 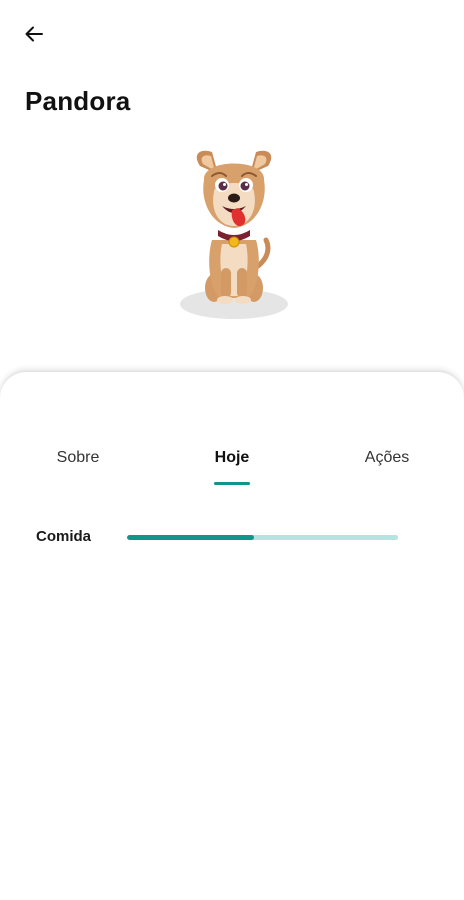 I want to click on tab-acoes: Ações, so click(x=387, y=466).